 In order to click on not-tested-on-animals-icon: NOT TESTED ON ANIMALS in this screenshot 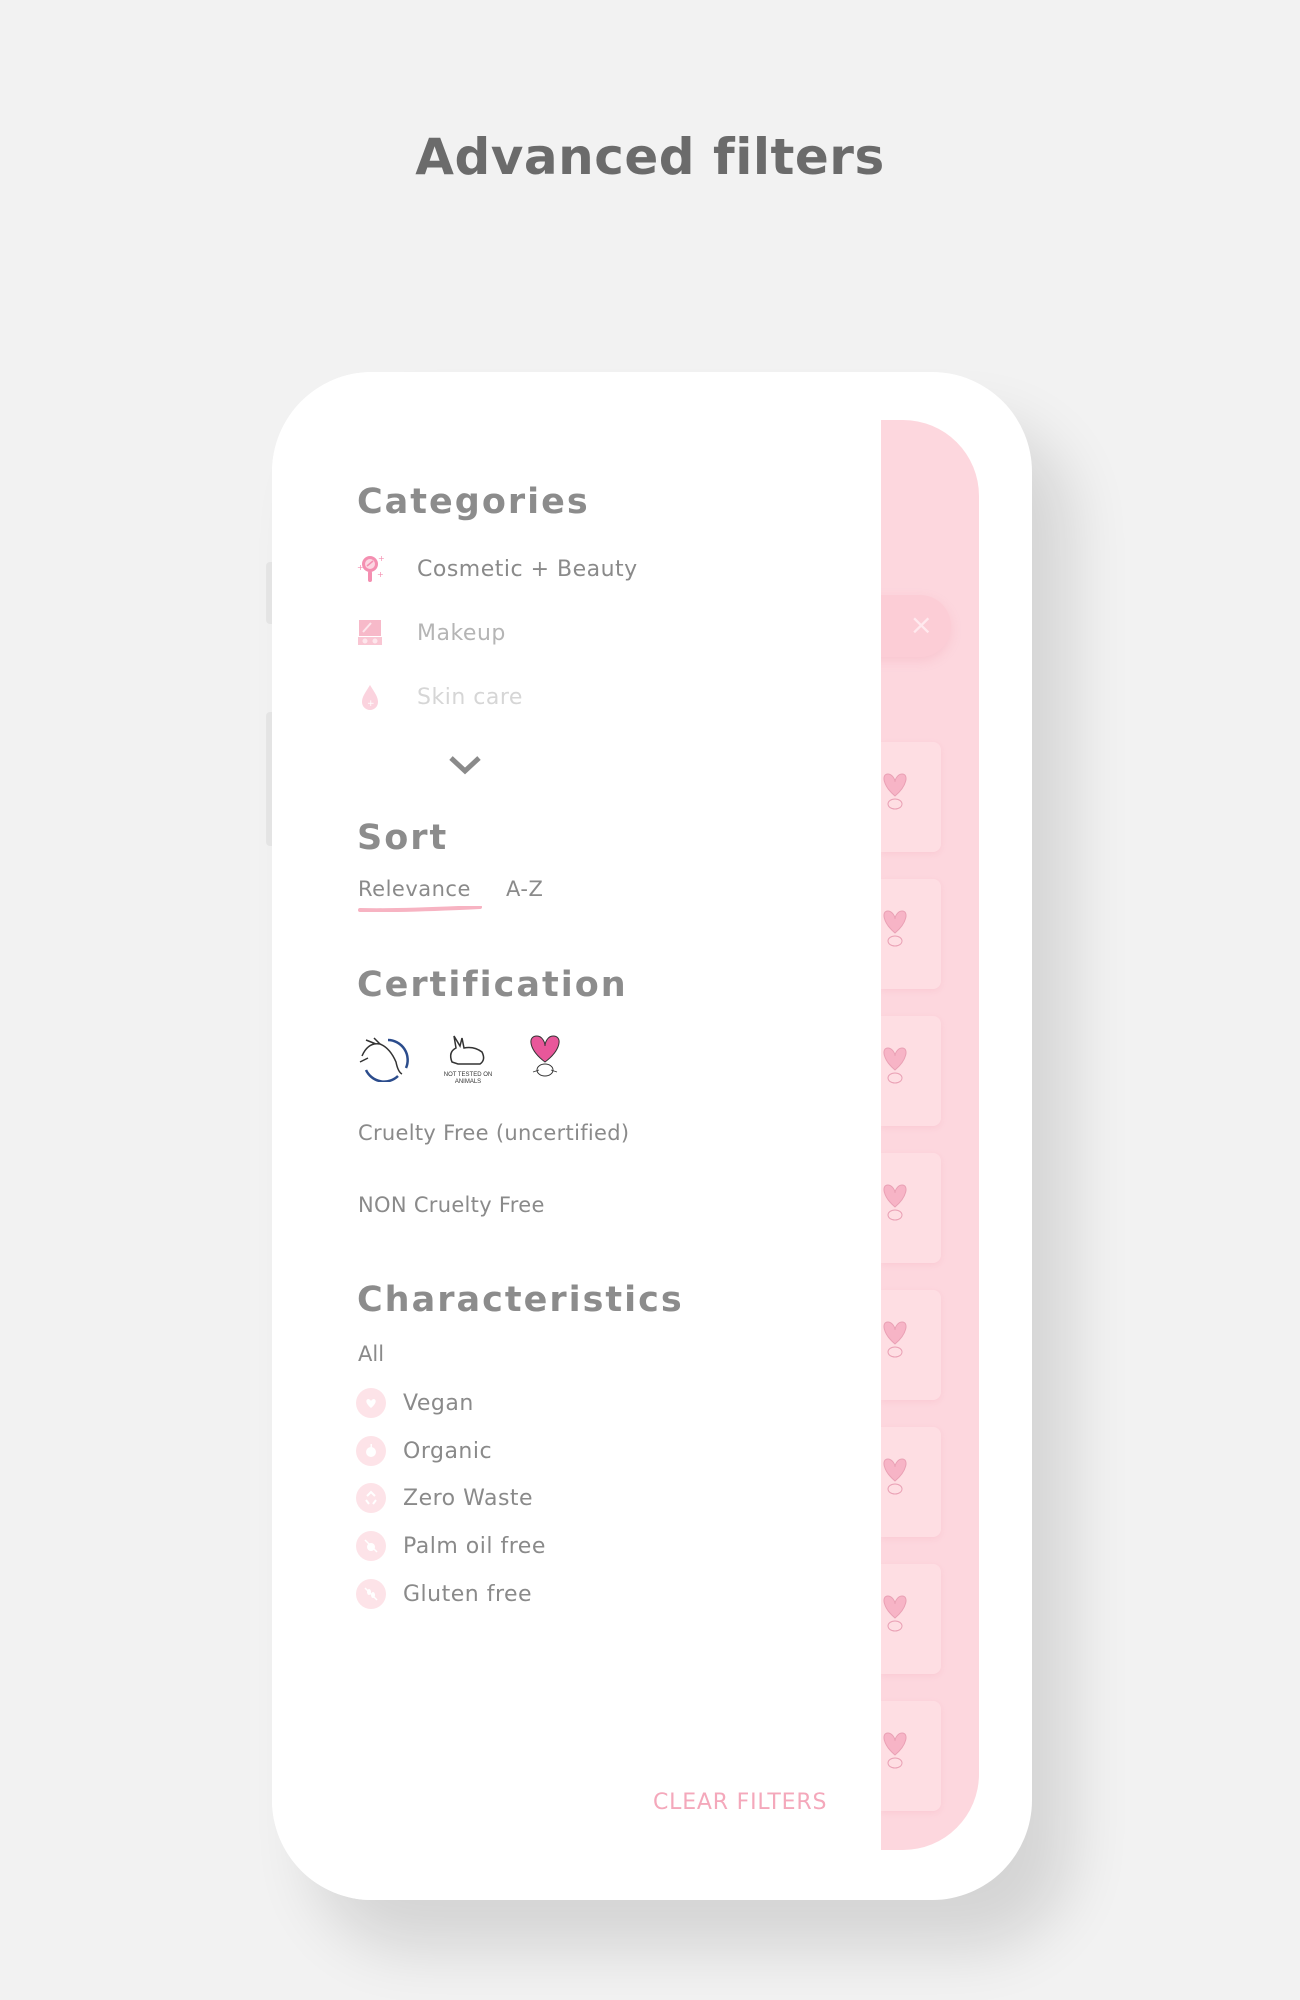, I will do `click(468, 1058)`.